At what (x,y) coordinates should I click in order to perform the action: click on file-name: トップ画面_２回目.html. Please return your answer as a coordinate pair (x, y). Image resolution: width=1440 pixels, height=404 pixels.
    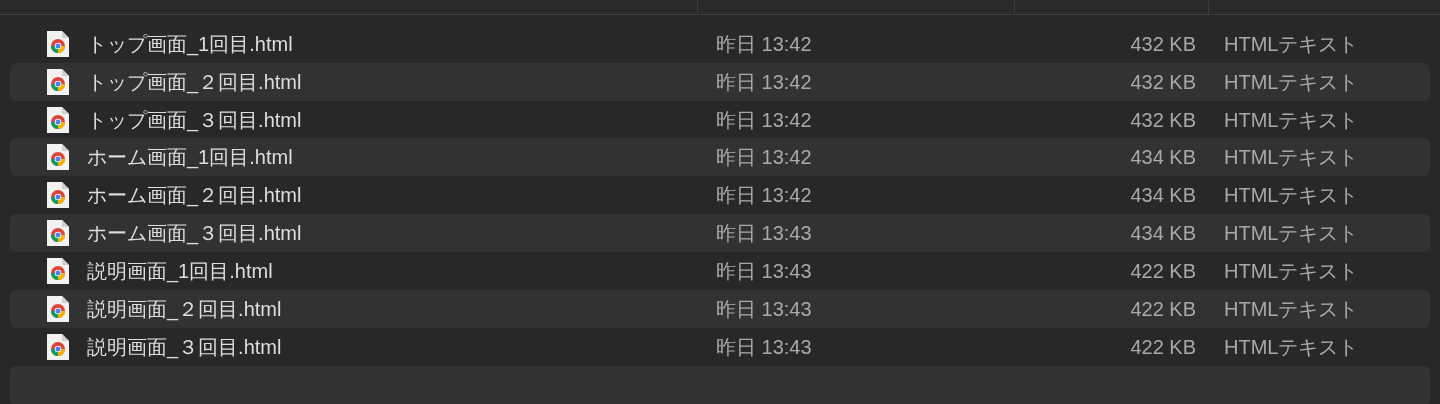
    Looking at the image, I should click on (194, 82).